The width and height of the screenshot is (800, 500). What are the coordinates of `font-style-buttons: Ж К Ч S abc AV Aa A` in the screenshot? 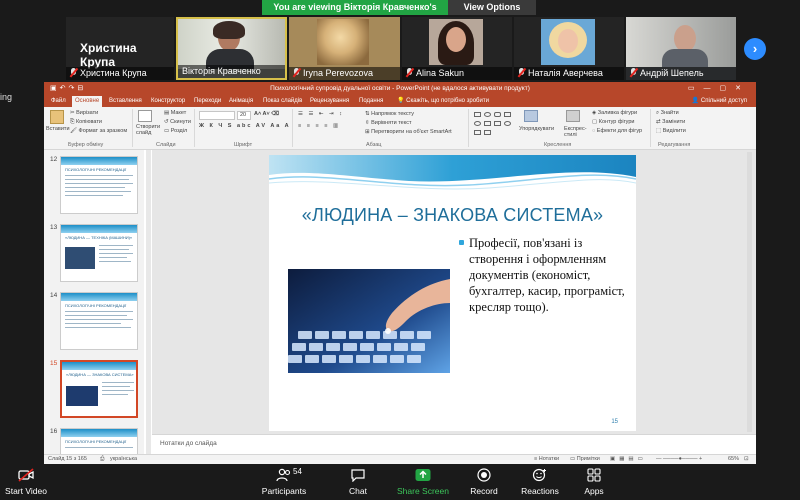 It's located at (245, 126).